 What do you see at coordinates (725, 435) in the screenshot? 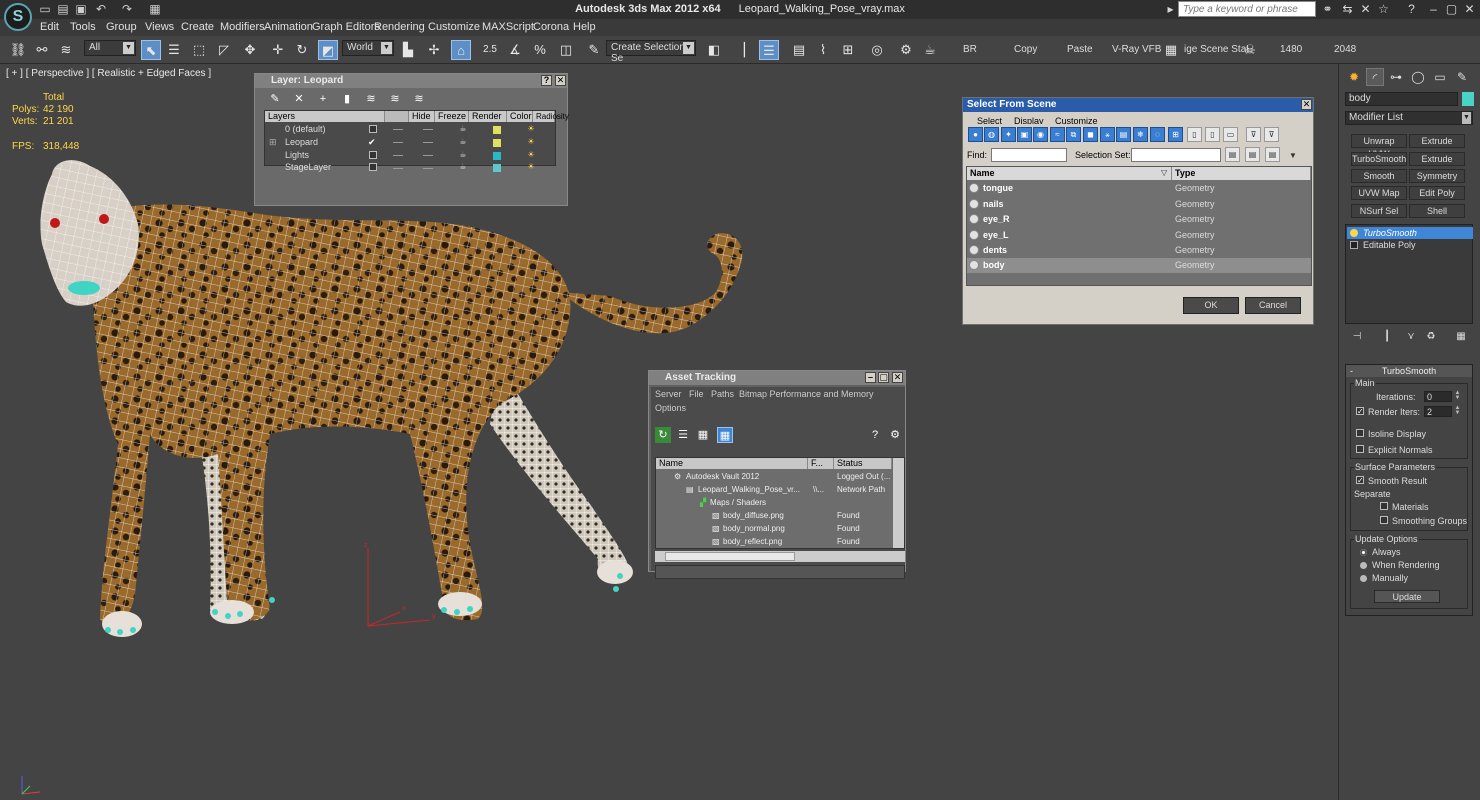
I see `table-view-icon: ▦` at bounding box center [725, 435].